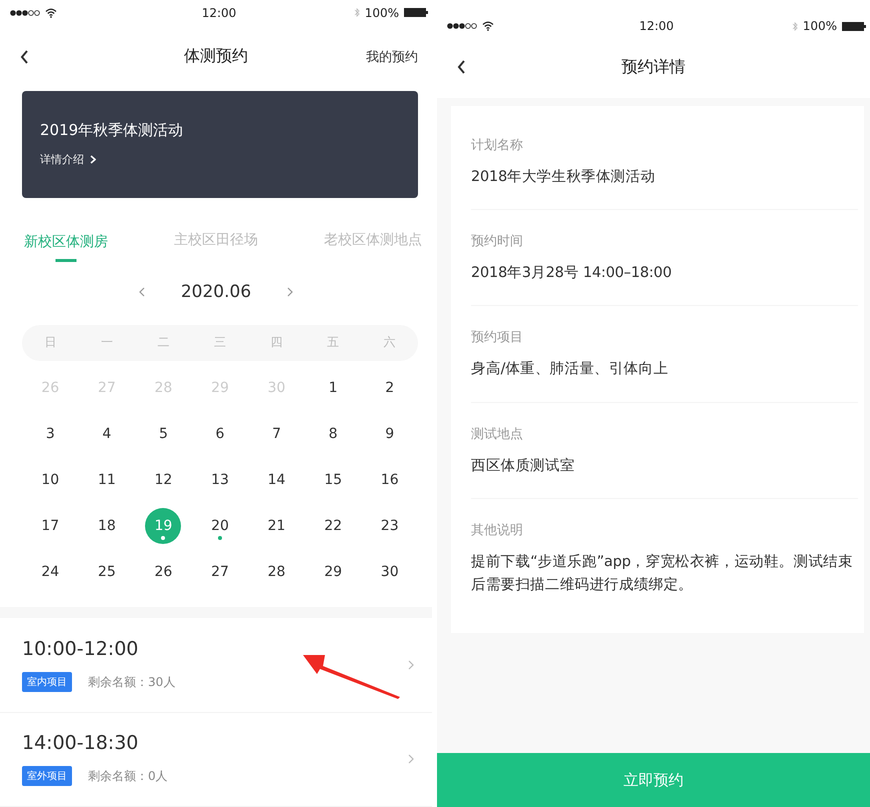 Image resolution: width=870 pixels, height=807 pixels. I want to click on calendar-day: 11, so click(106, 480).